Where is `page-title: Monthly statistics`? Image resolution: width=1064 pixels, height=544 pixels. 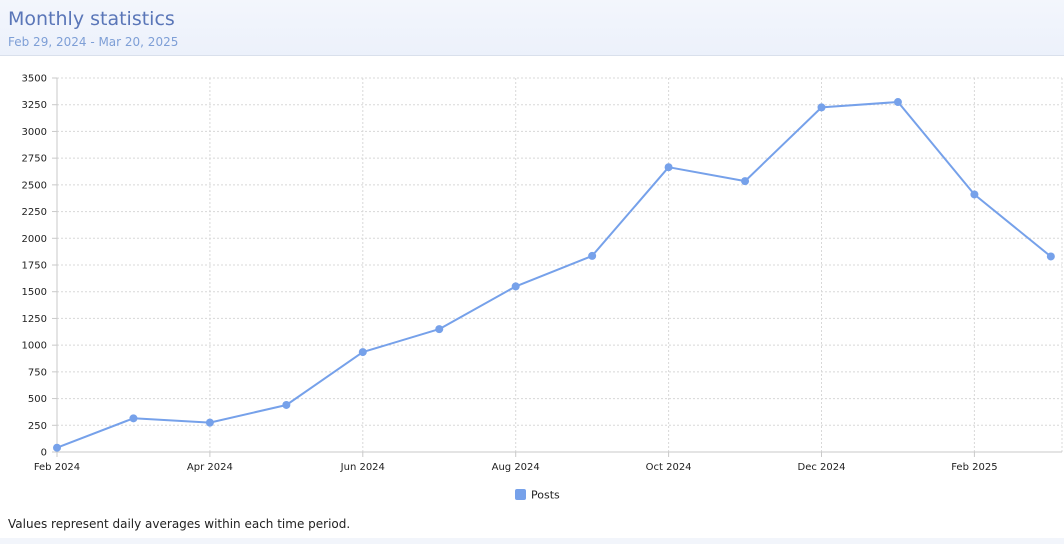 page-title: Monthly statistics is located at coordinates (91, 19).